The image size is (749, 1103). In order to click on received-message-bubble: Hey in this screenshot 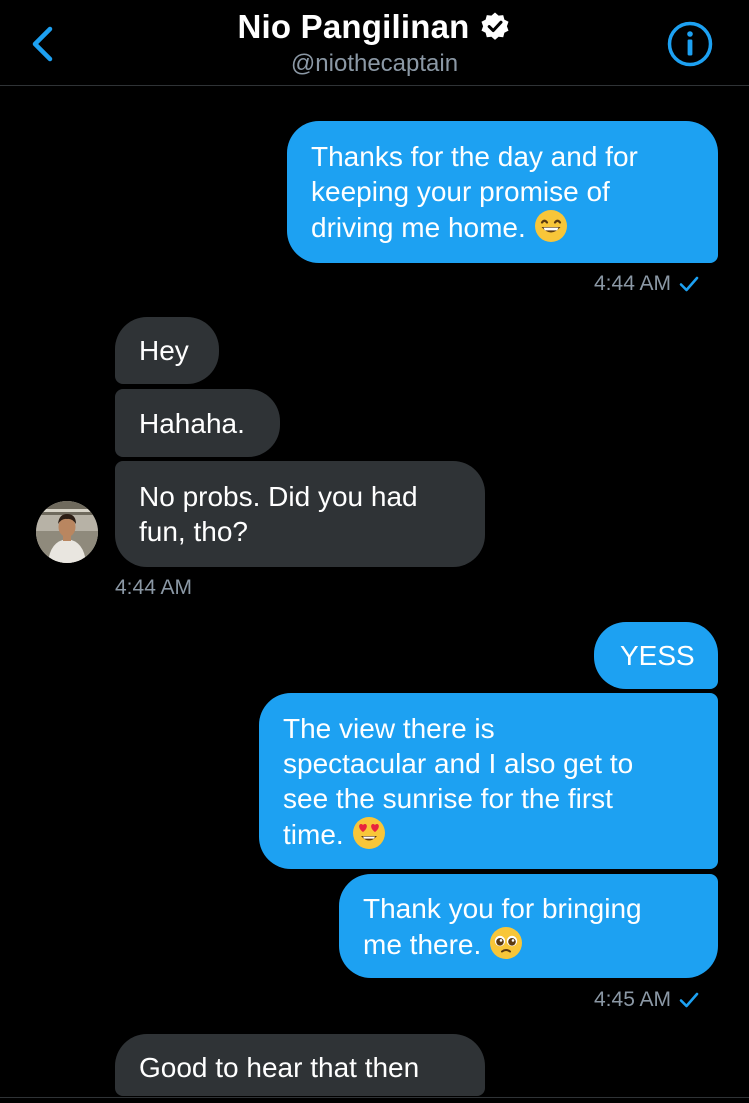, I will do `click(167, 350)`.